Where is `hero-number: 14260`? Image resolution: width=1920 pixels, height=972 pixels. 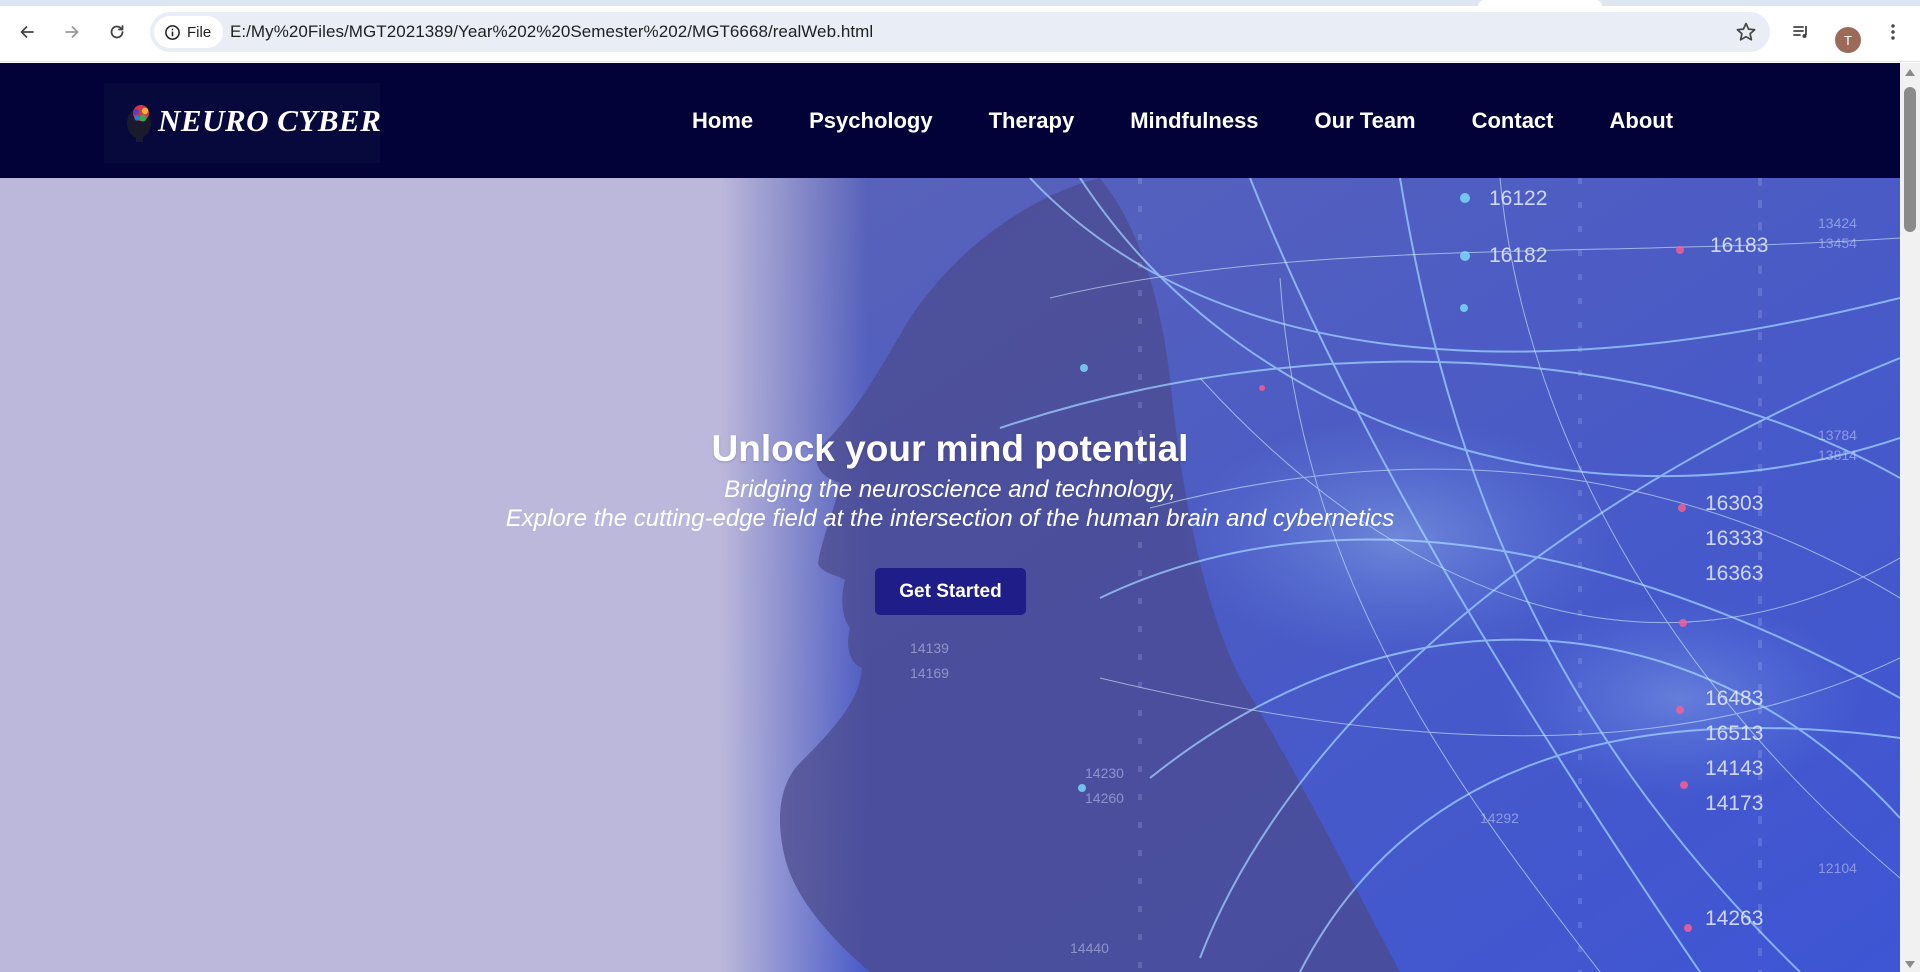
hero-number: 14260 is located at coordinates (1104, 798).